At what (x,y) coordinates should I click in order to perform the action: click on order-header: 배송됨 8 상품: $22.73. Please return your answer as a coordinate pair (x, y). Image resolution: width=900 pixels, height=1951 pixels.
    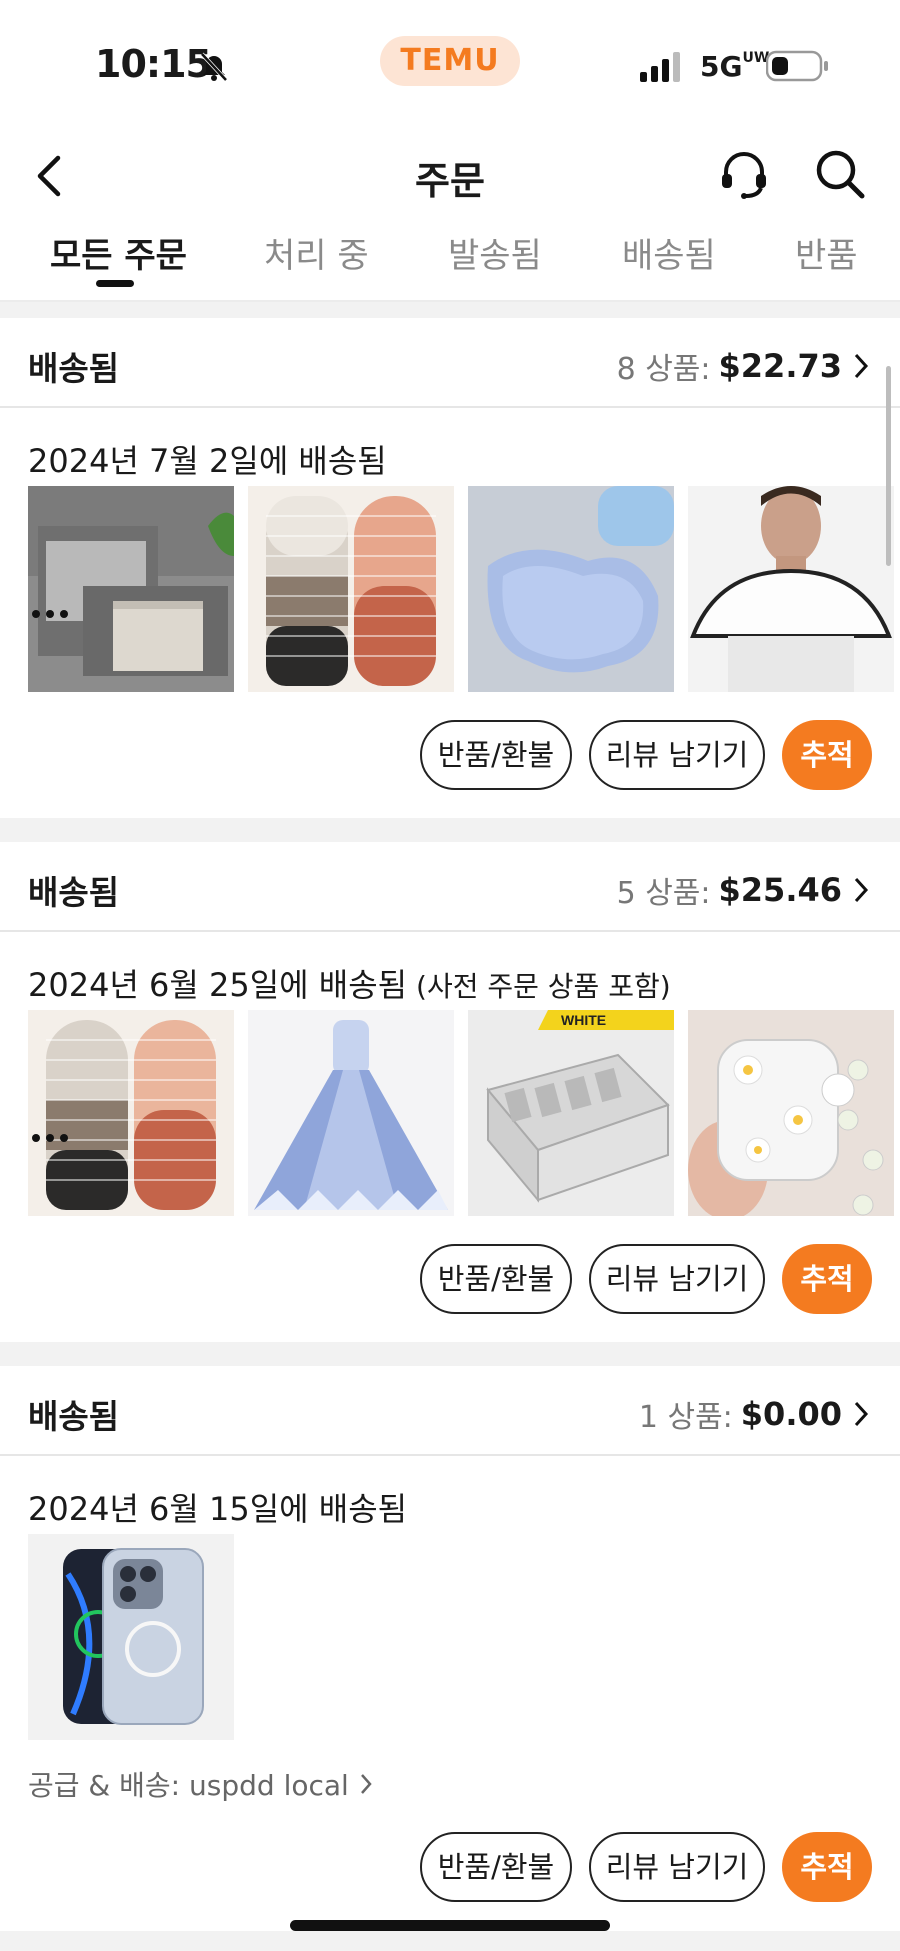
    Looking at the image, I should click on (450, 363).